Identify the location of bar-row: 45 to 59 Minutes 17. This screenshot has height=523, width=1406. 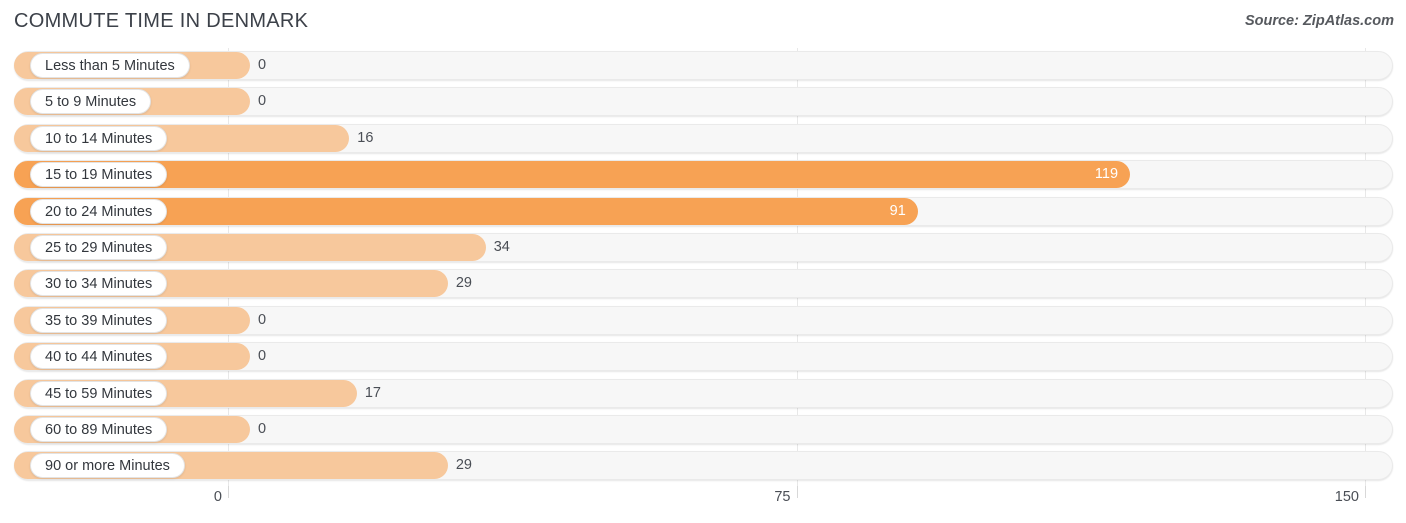
(703, 394).